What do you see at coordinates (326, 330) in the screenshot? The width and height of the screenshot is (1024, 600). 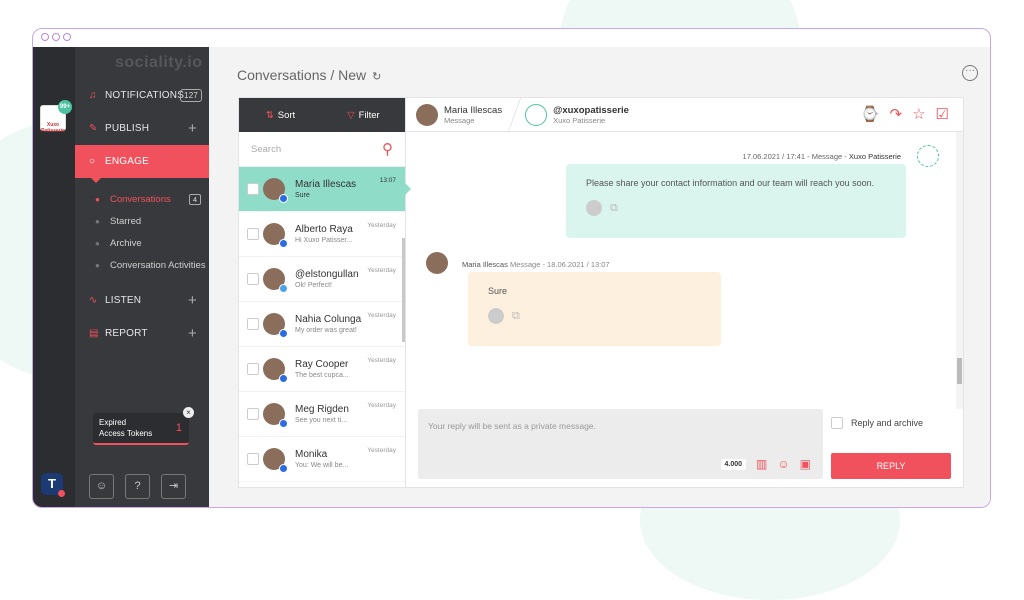 I see `conversation-preview: My order was great!` at bounding box center [326, 330].